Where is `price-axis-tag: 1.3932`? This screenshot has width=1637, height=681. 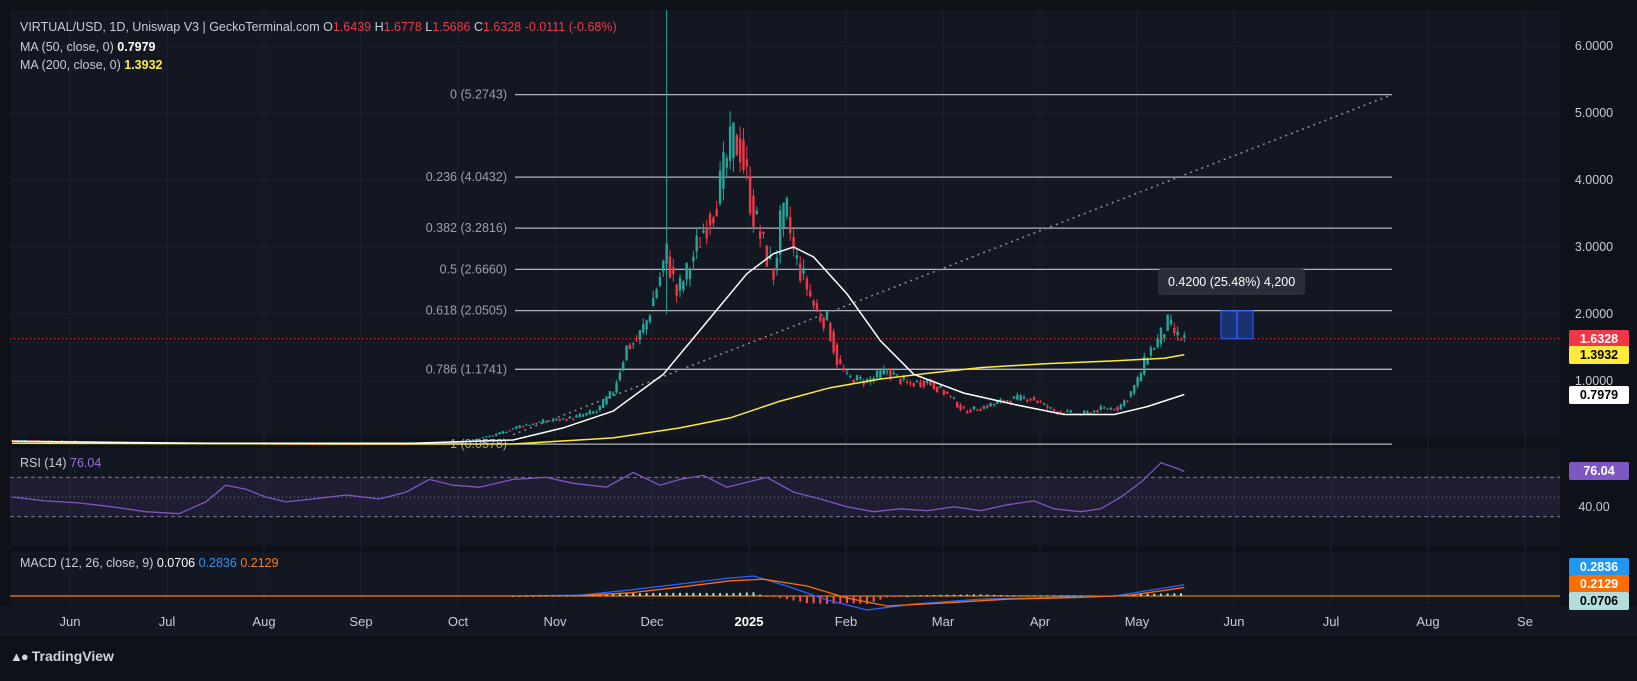
price-axis-tag: 1.3932 is located at coordinates (1599, 354).